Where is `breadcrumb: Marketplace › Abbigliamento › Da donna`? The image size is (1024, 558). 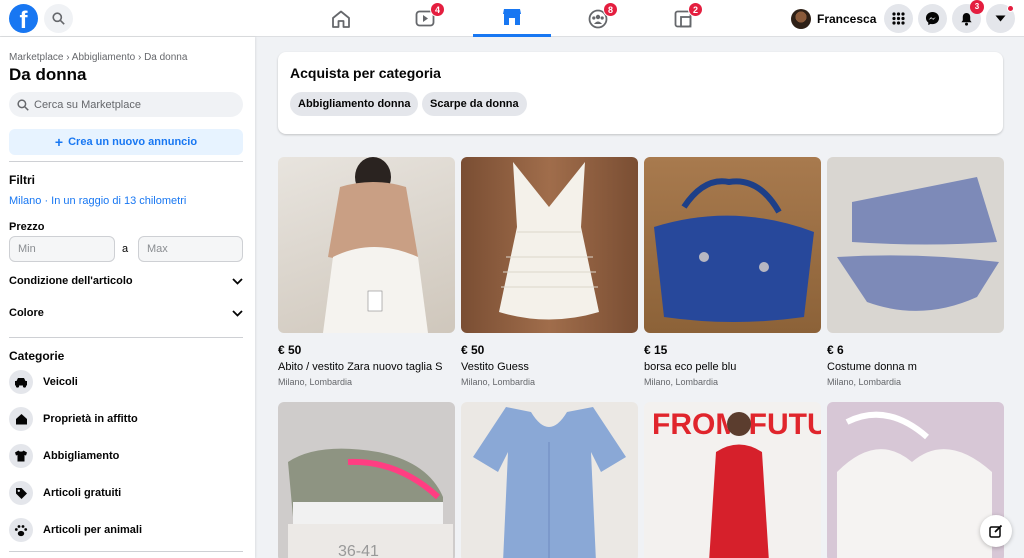
breadcrumb: Marketplace › Abbigliamento › Da donna is located at coordinates (98, 57).